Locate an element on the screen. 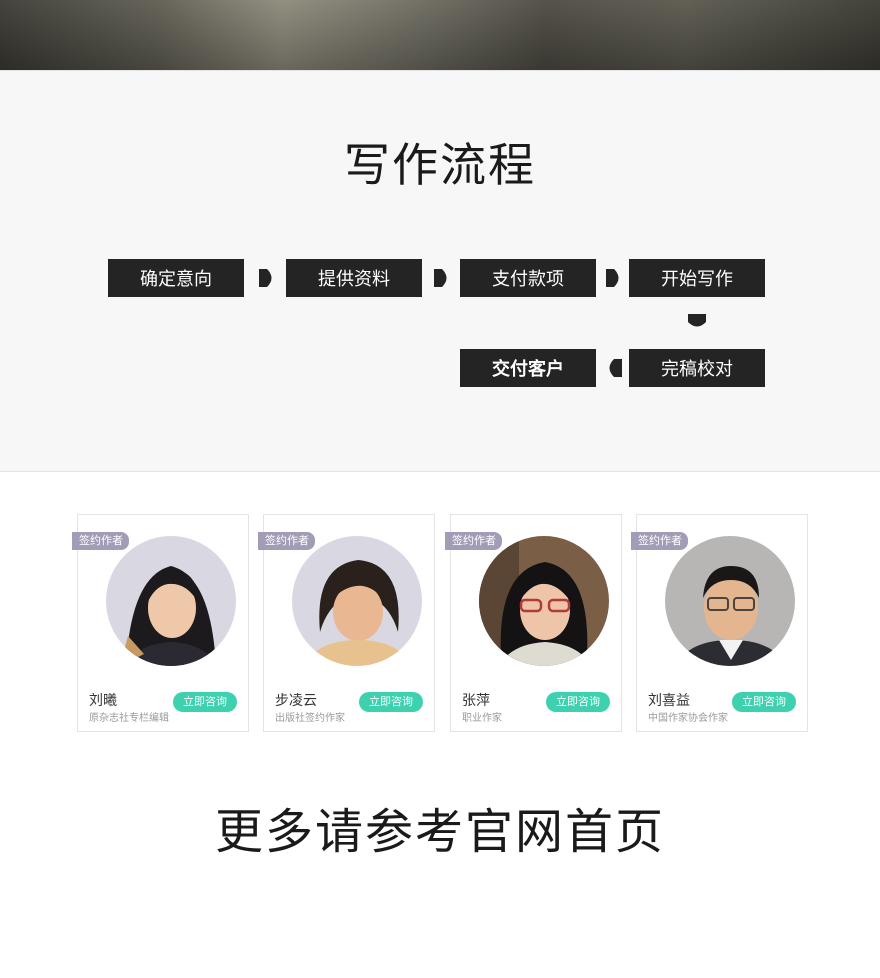  arrow-down-icon is located at coordinates (697, 322).